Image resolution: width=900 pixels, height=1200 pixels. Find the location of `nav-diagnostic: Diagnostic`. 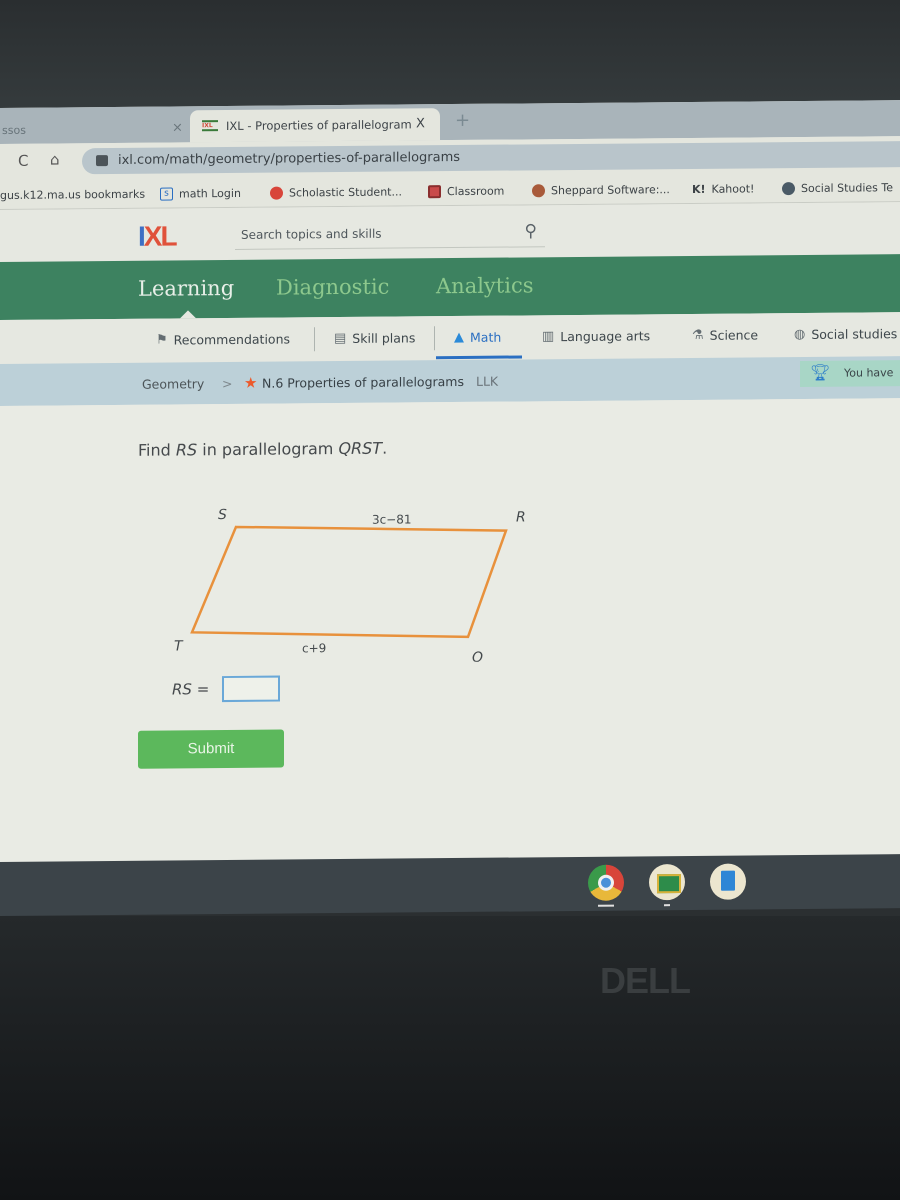

nav-diagnostic: Diagnostic is located at coordinates (332, 287).